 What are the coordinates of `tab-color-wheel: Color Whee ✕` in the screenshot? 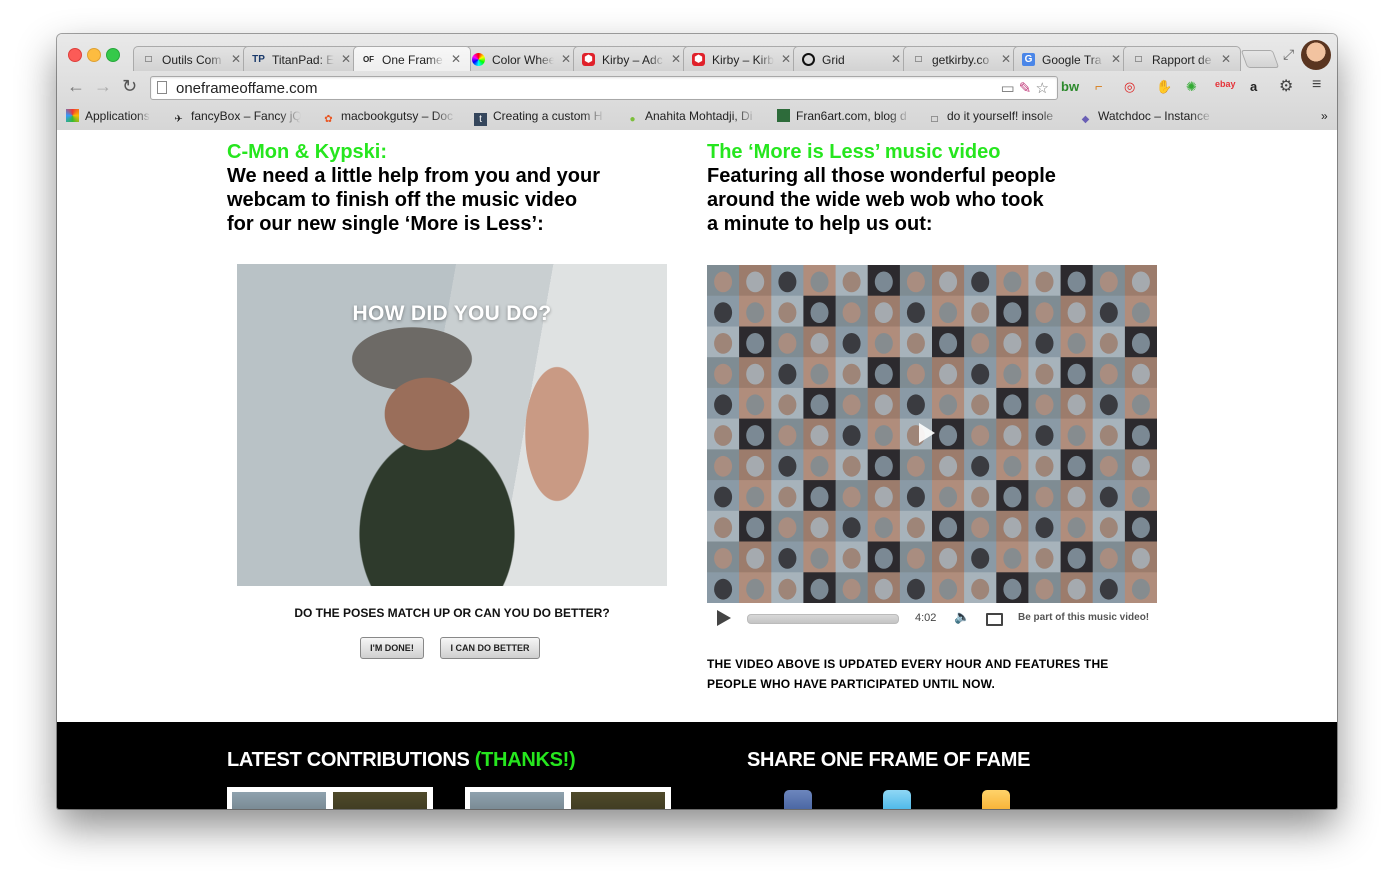 It's located at (522, 58).